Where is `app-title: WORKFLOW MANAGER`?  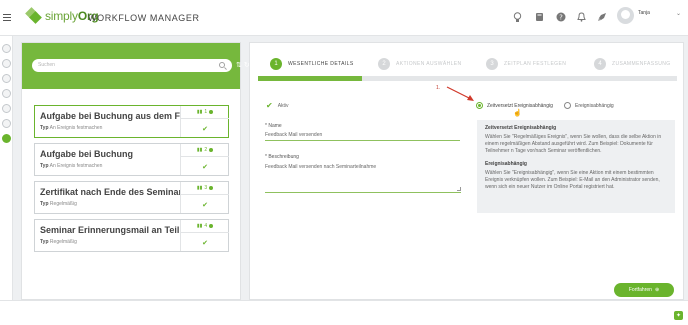
app-title: WORKFLOW MANAGER is located at coordinates (144, 18).